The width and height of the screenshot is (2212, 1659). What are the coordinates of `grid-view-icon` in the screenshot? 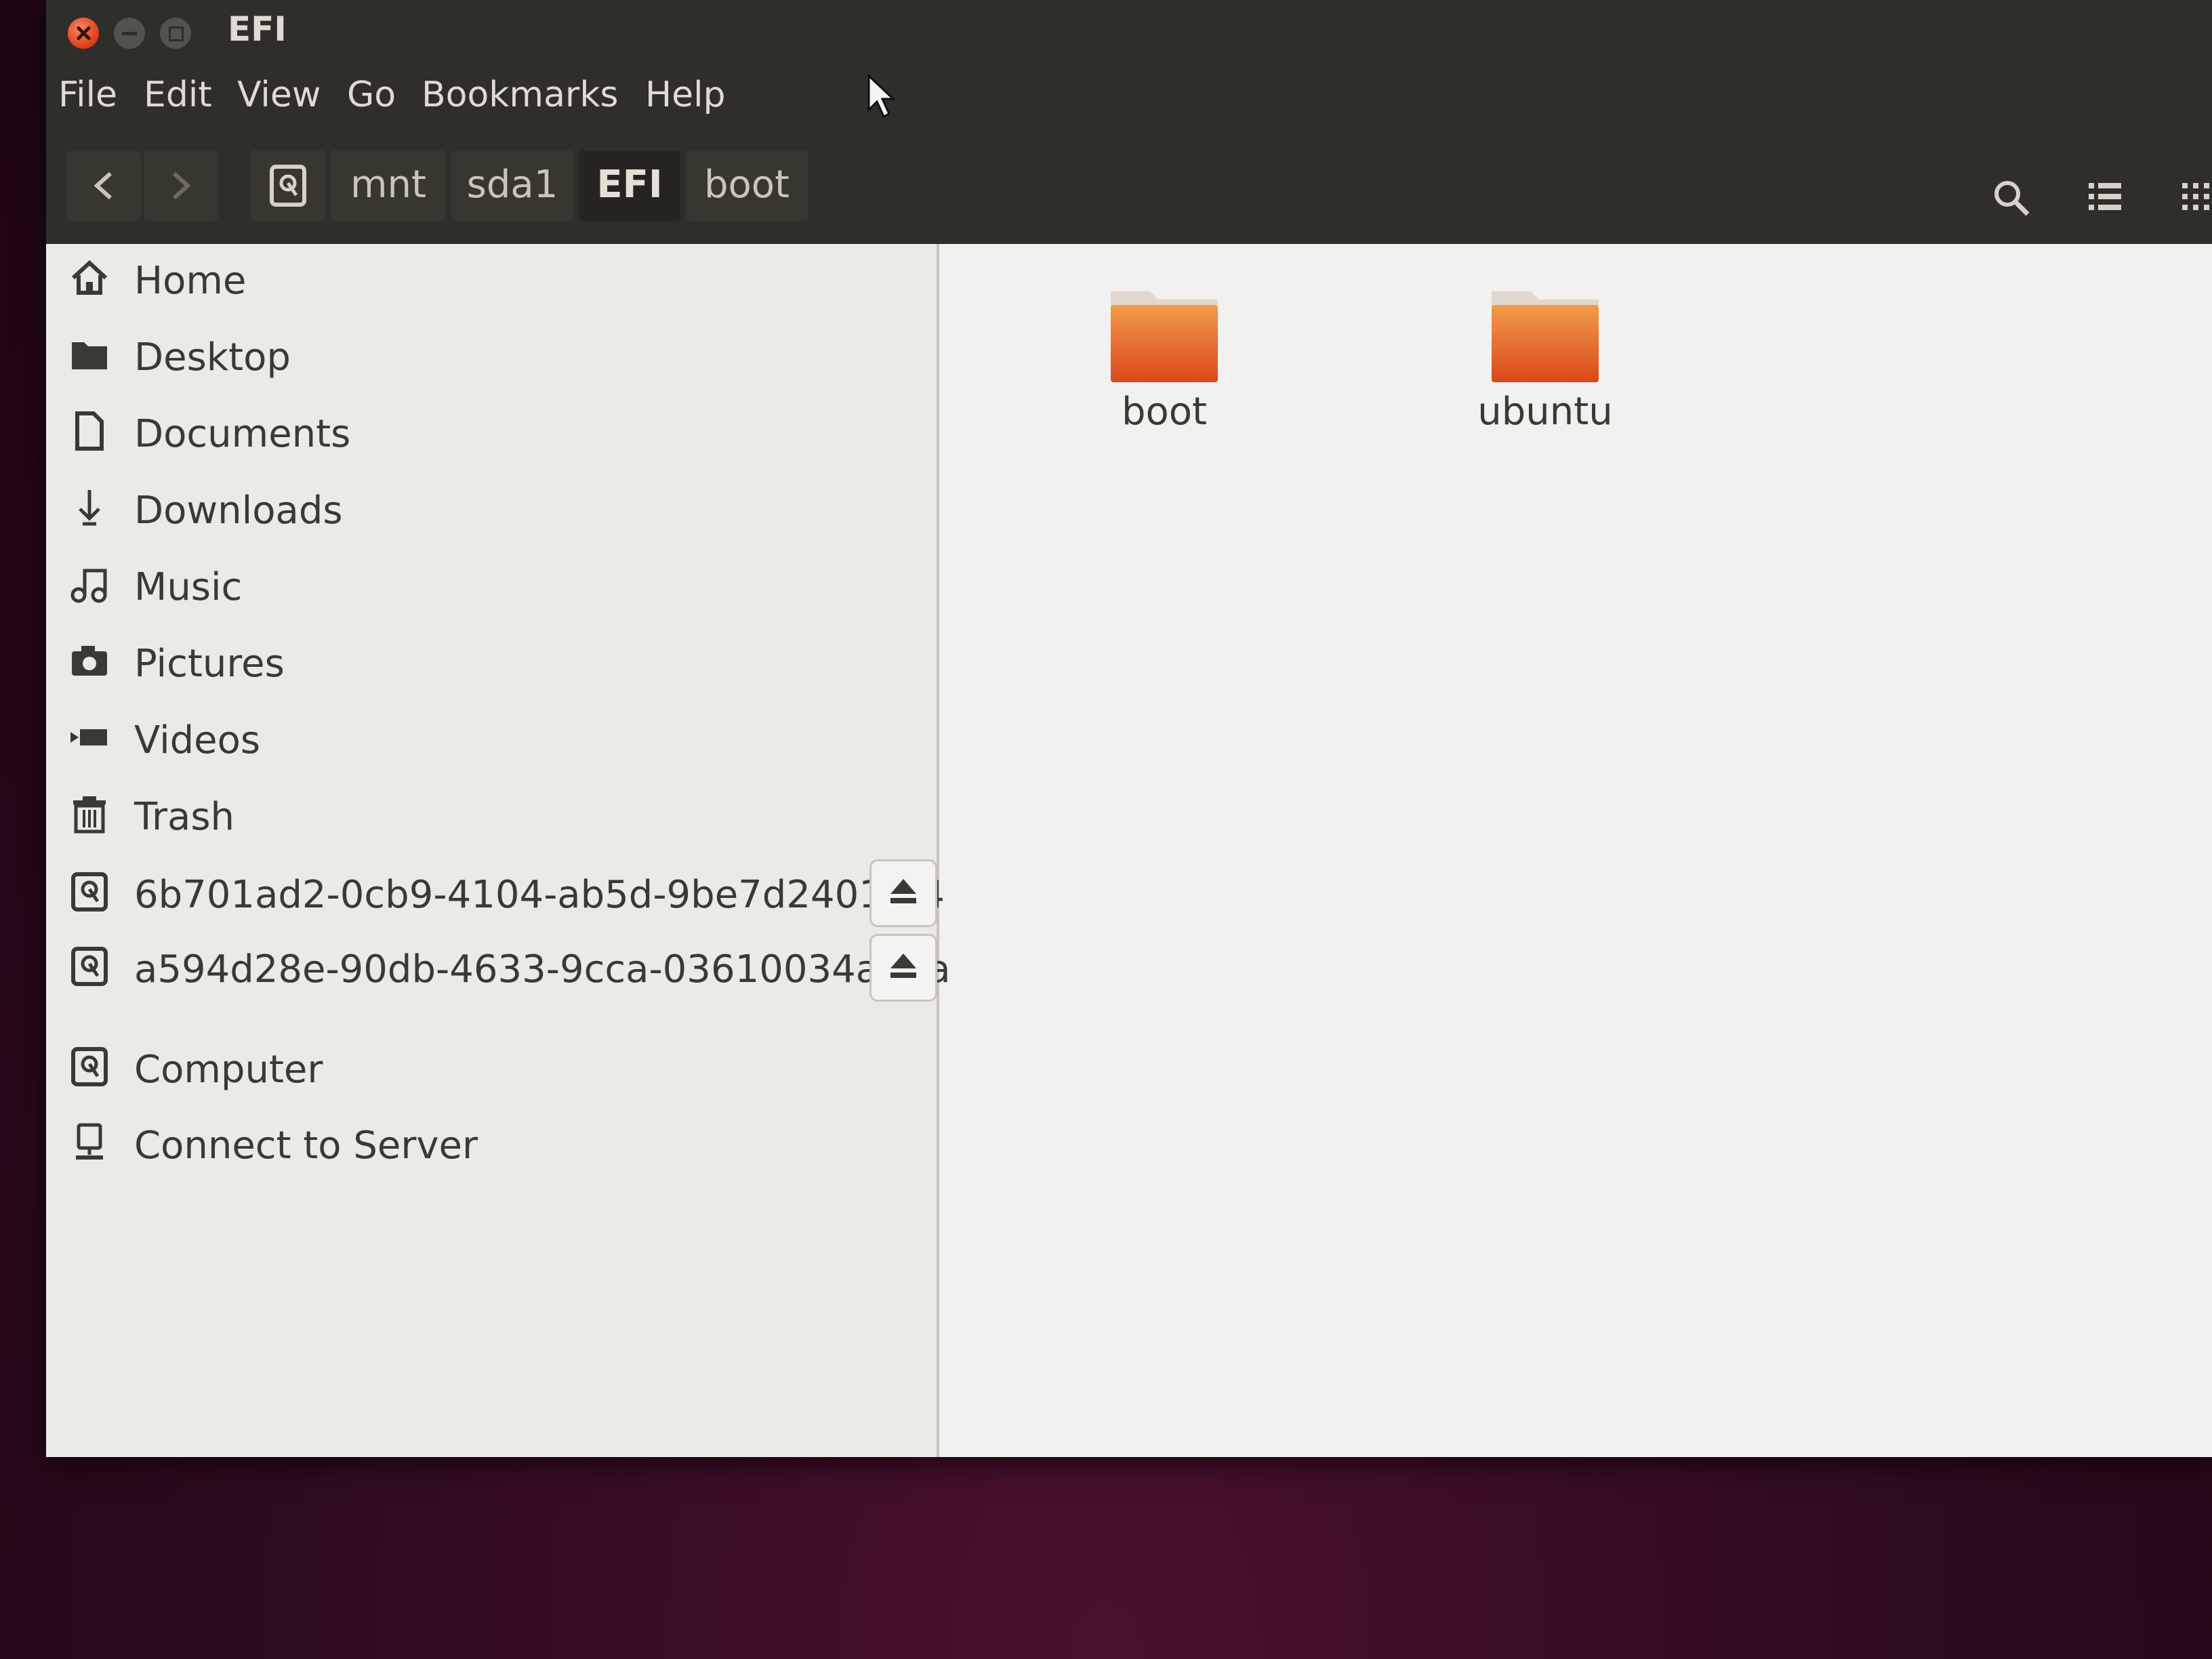 It's located at (2196, 197).